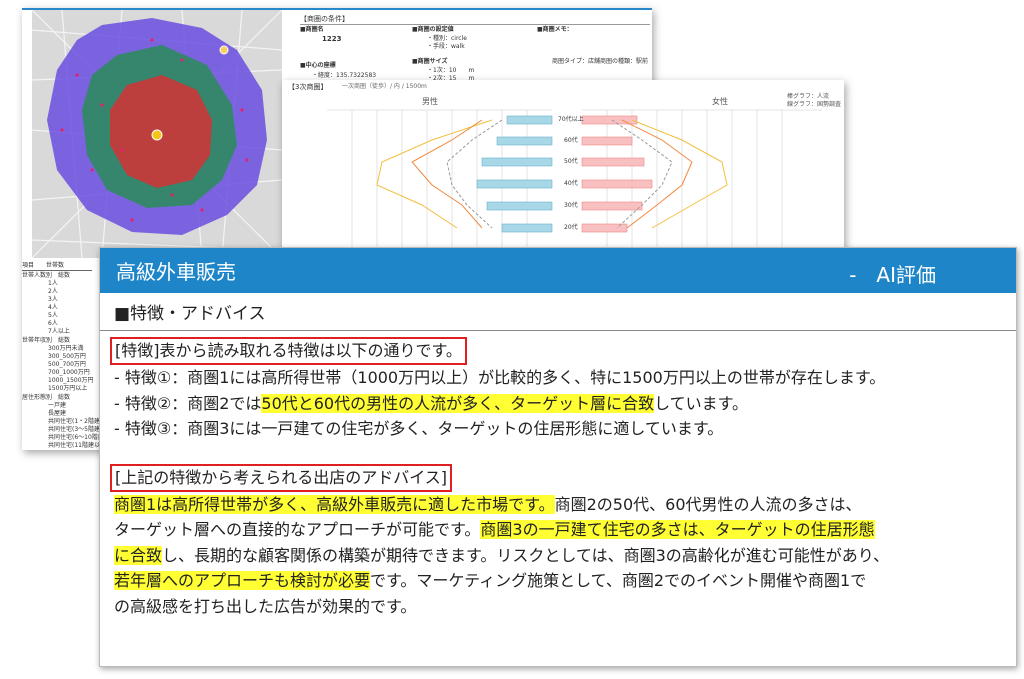 The width and height of the screenshot is (1024, 679). Describe the element at coordinates (524, 141) in the screenshot. I see `male-bar-60s` at that location.